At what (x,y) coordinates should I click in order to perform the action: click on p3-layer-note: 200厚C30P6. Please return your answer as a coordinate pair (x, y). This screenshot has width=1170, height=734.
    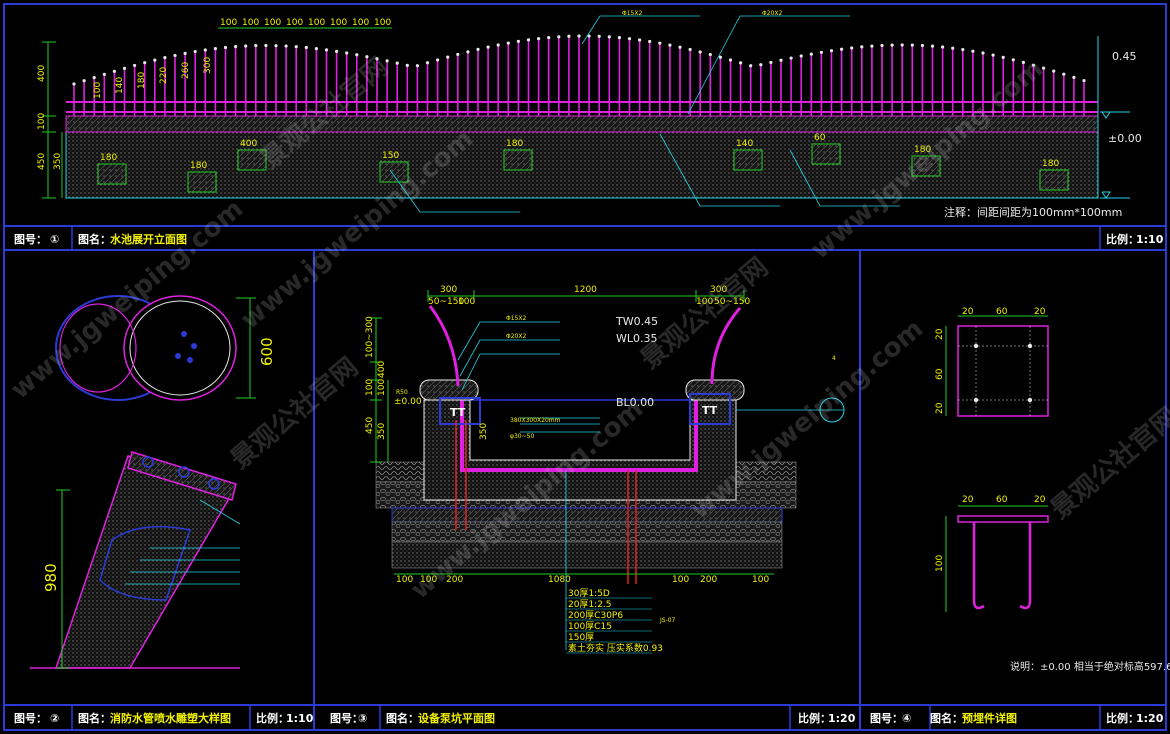
    Looking at the image, I should click on (595, 615).